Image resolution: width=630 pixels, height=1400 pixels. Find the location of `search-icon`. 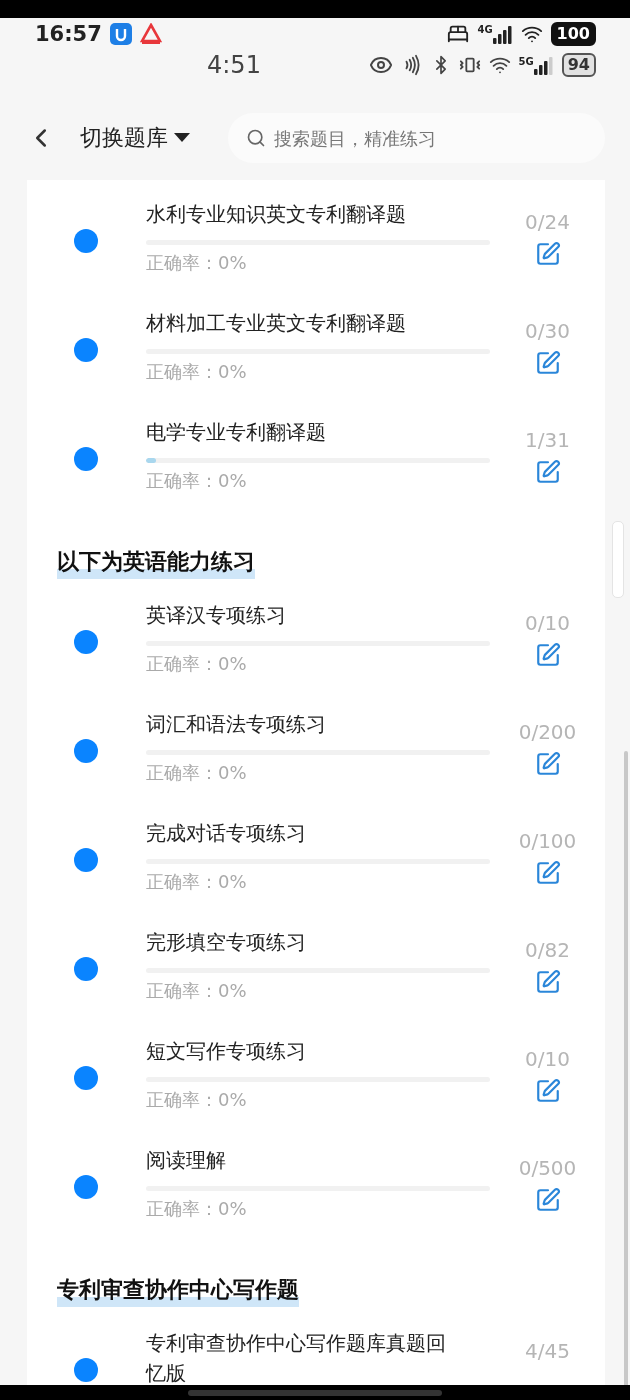

search-icon is located at coordinates (256, 138).